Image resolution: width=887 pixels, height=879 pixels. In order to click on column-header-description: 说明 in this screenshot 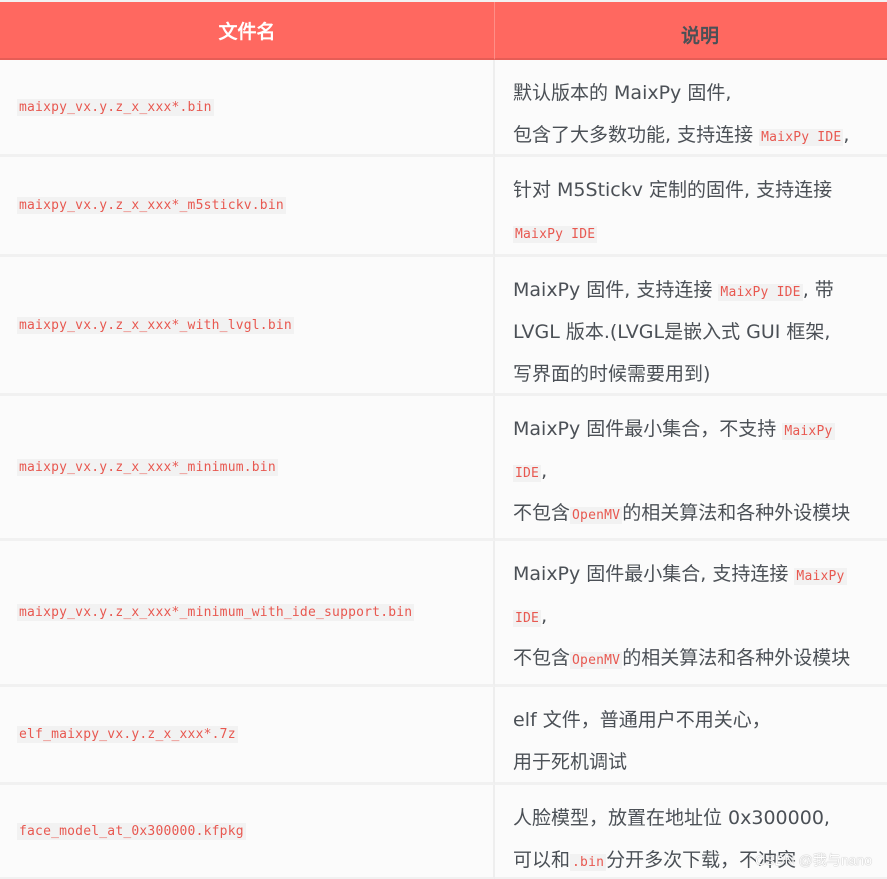, I will do `click(691, 31)`.